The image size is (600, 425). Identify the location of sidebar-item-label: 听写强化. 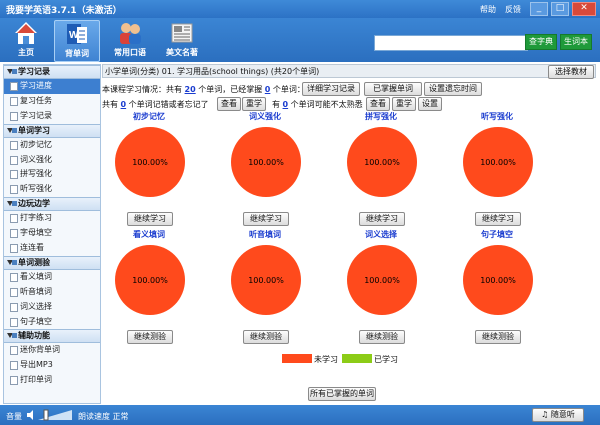
(36, 189).